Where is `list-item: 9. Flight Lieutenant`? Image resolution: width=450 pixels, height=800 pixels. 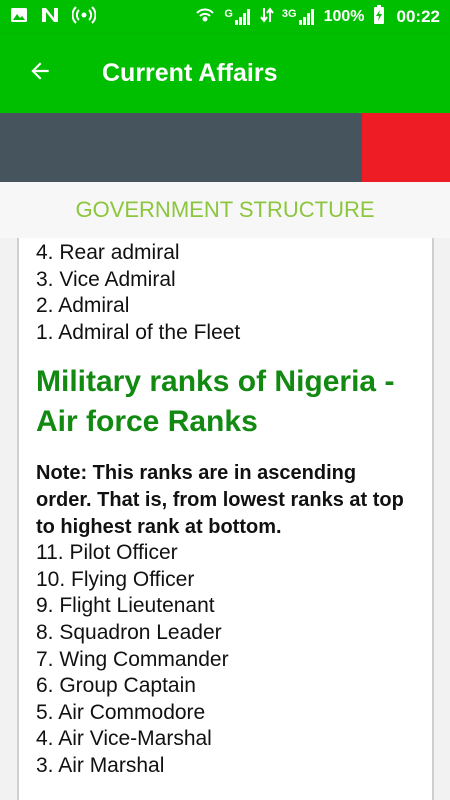 list-item: 9. Flight Lieutenant is located at coordinates (125, 606).